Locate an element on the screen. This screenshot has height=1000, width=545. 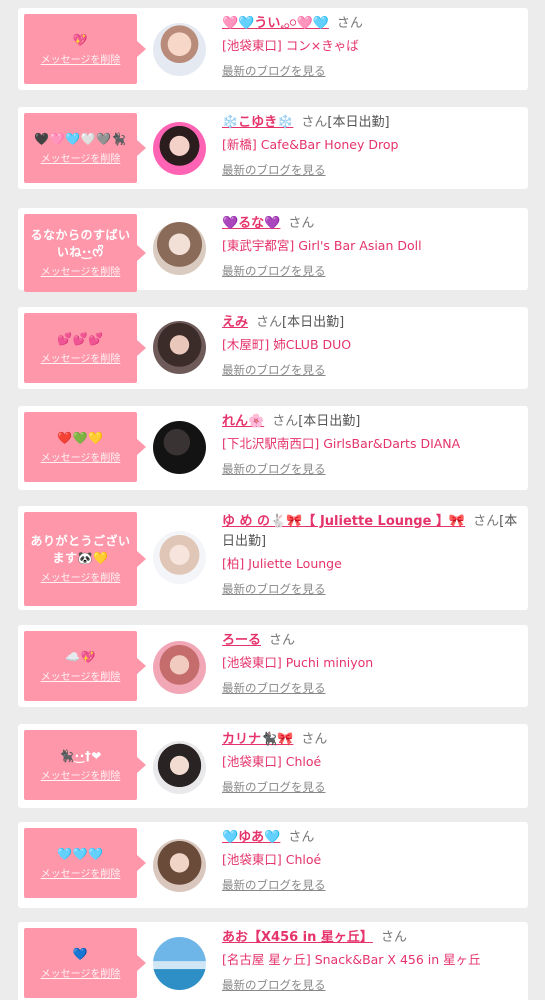
message-bubble: 🐈‍⬛·͜·†❤ メッセージを削除 is located at coordinates (85, 765).